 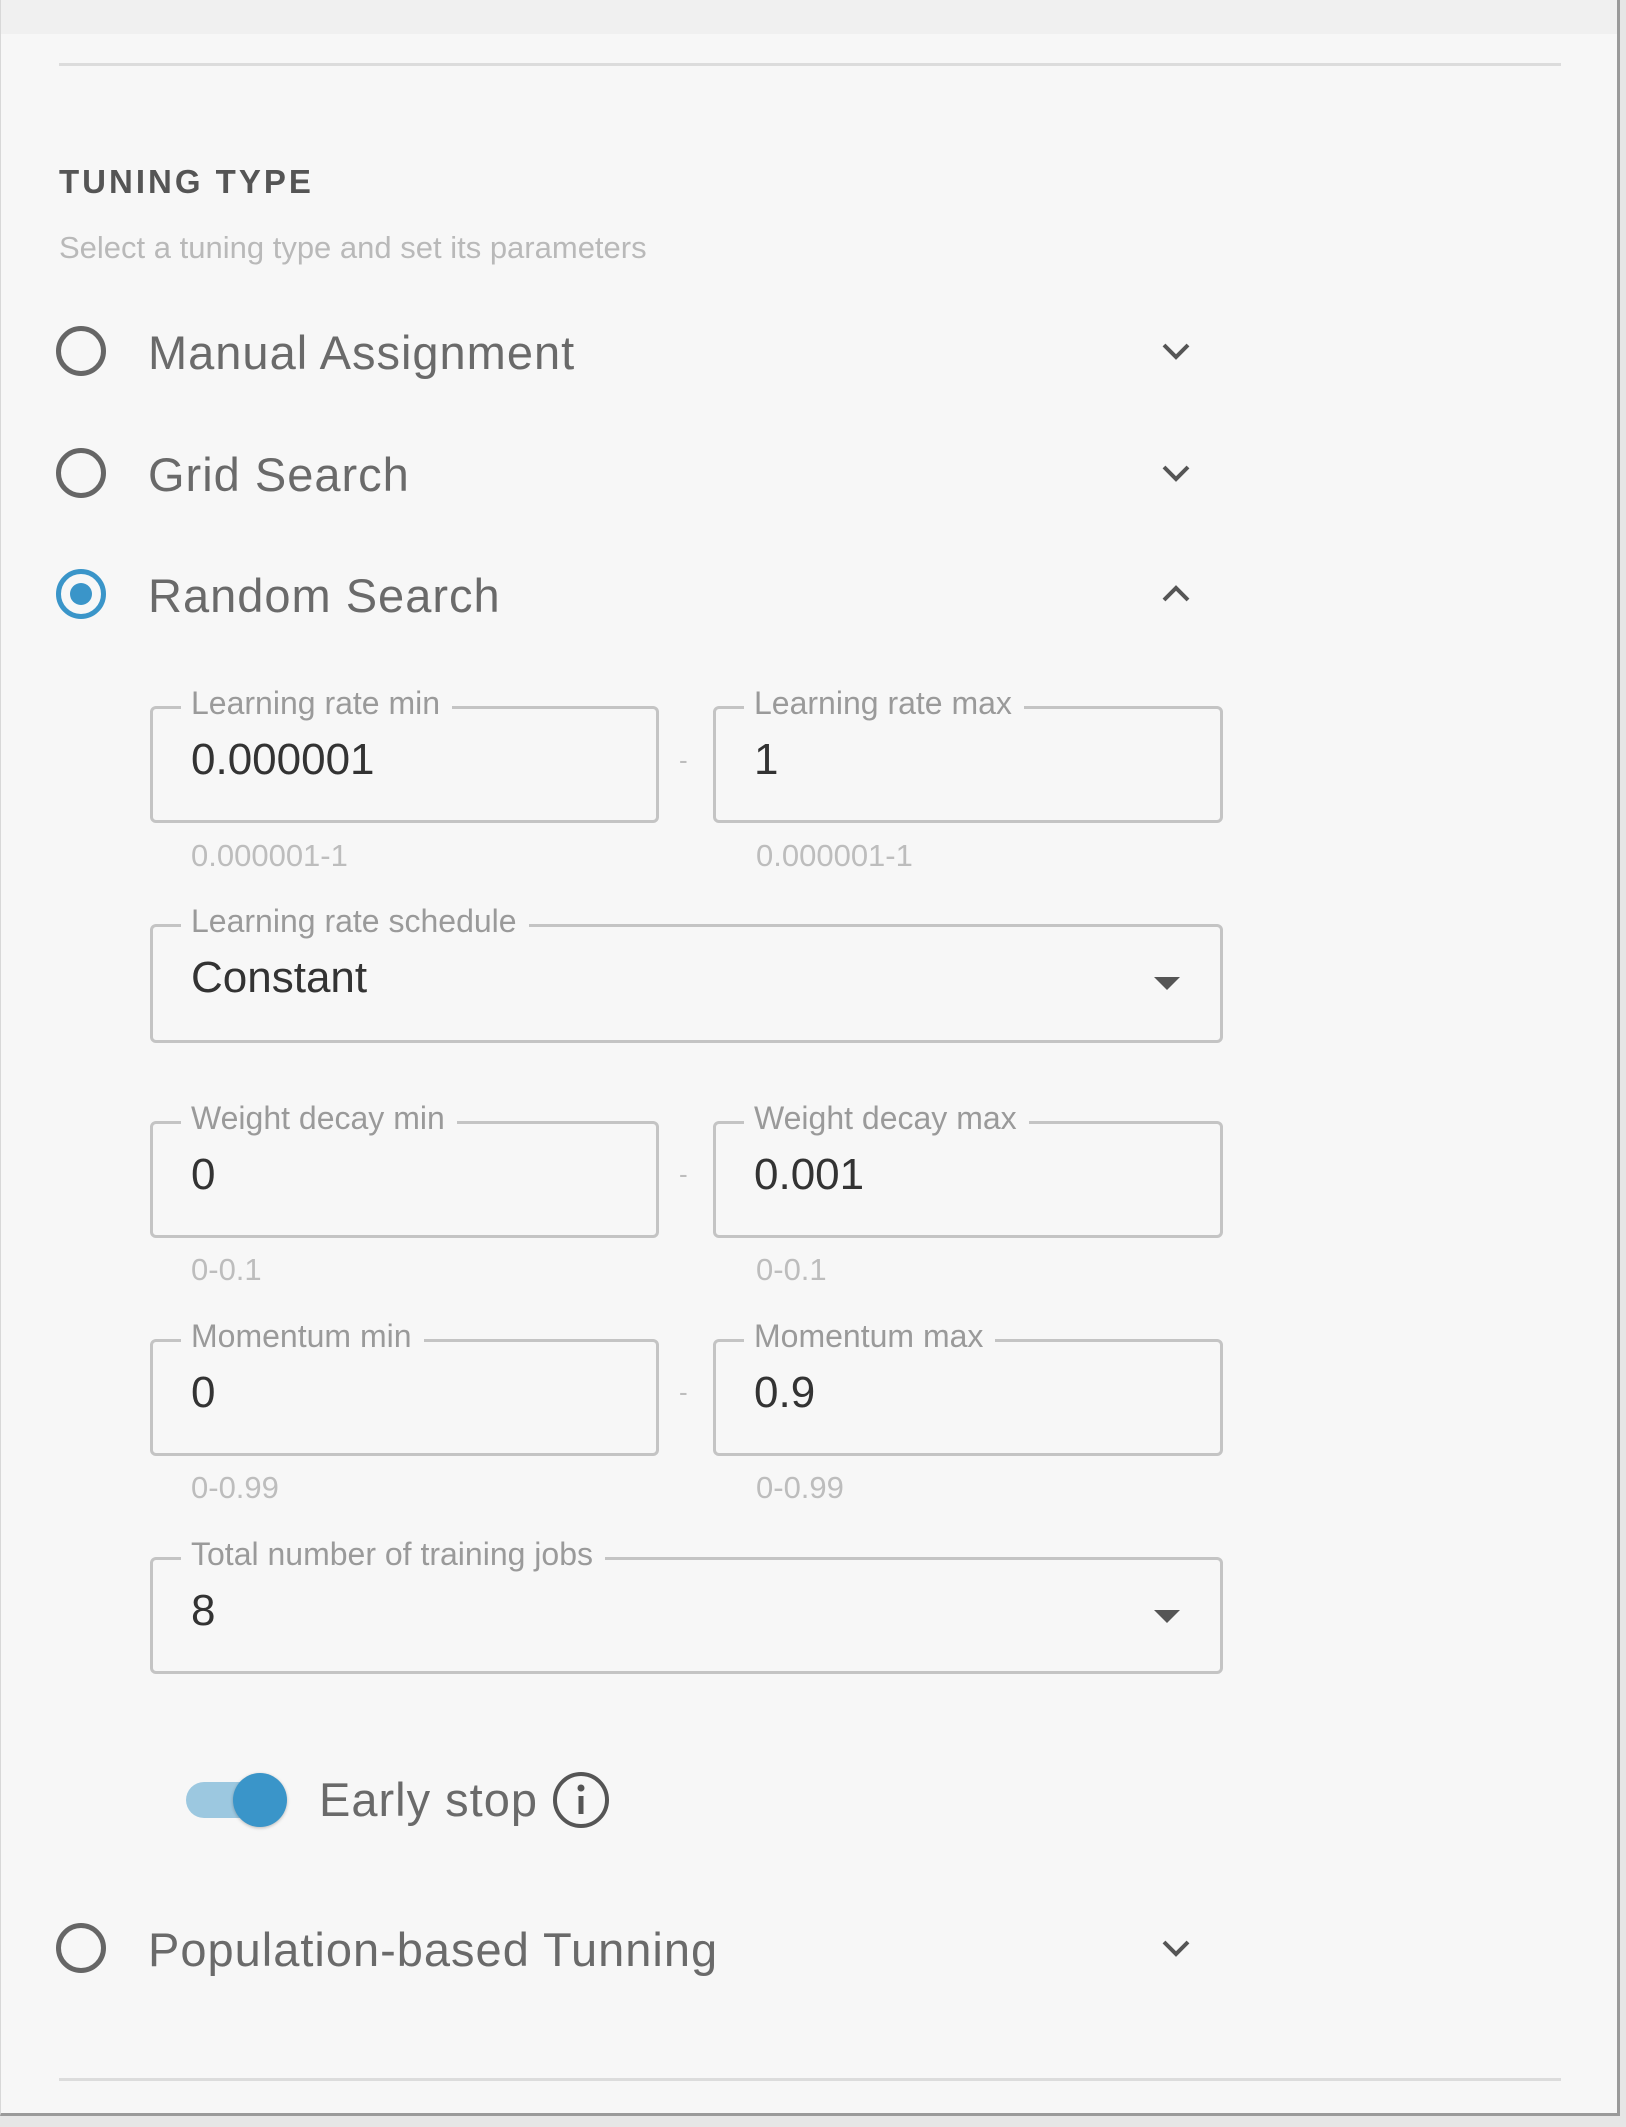 What do you see at coordinates (203, 1610) in the screenshot?
I see `total-training-jobs-value: 8` at bounding box center [203, 1610].